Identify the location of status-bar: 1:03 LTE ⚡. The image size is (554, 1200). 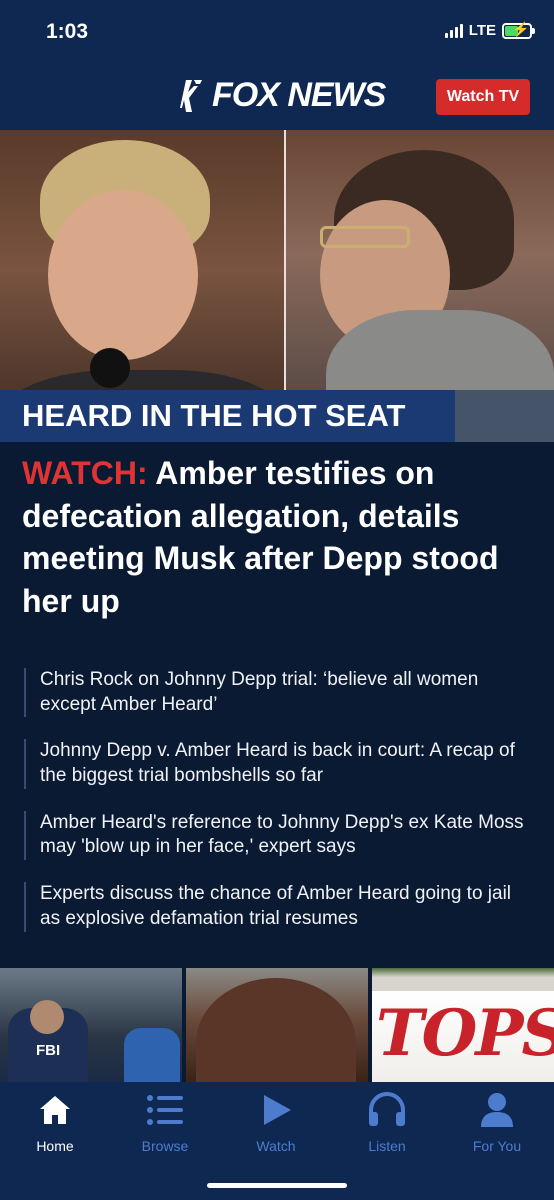
(277, 33).